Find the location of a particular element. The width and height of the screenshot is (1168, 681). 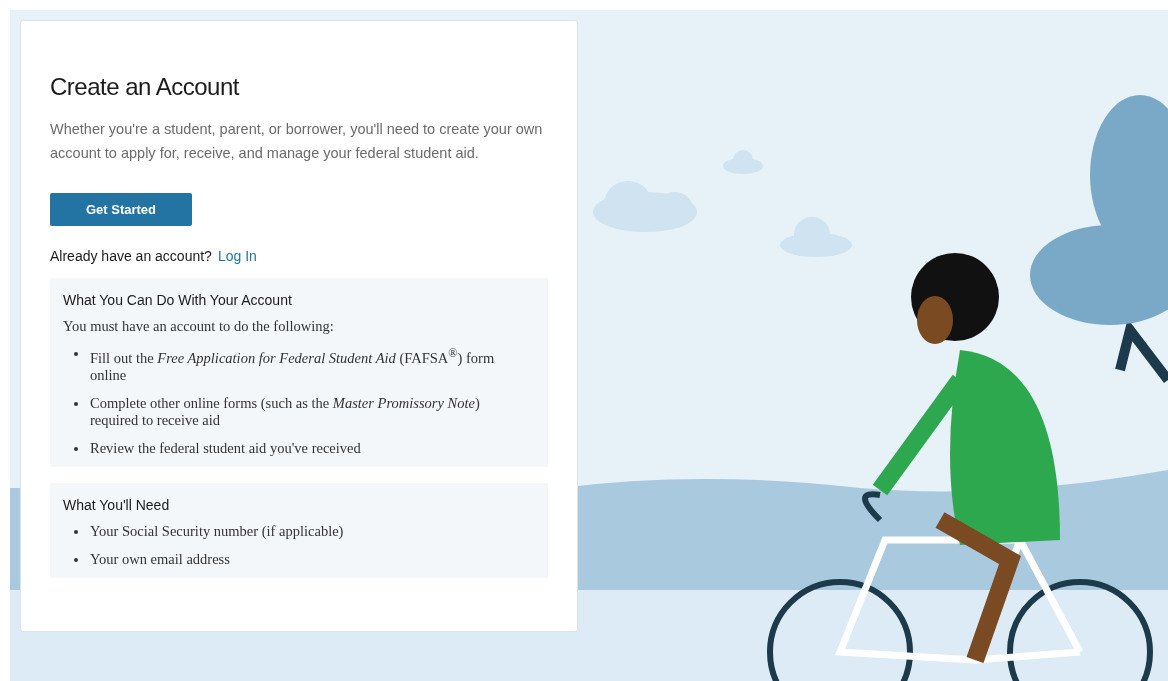

section-heading: What You'll Need is located at coordinates (117, 504).